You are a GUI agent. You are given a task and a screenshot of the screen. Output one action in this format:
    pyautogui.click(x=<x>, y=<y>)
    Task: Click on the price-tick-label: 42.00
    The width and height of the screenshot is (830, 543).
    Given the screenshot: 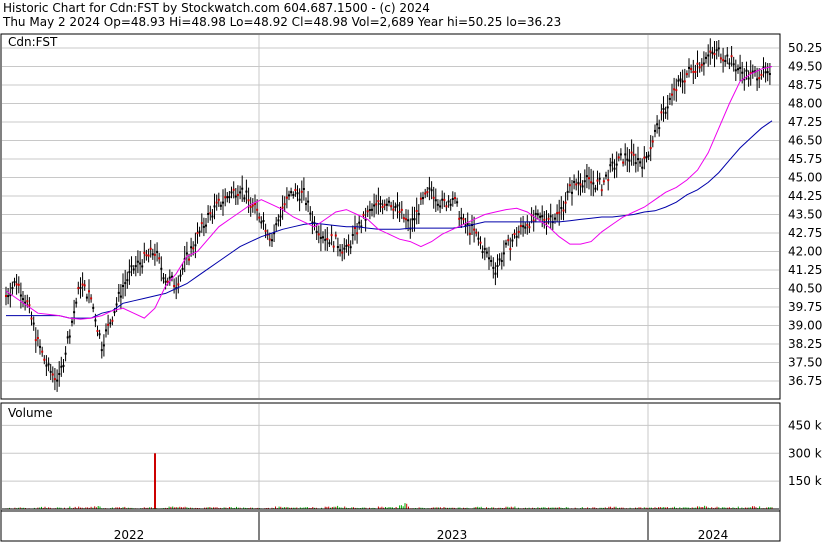 What is the action you would take?
    pyautogui.click(x=805, y=252)
    